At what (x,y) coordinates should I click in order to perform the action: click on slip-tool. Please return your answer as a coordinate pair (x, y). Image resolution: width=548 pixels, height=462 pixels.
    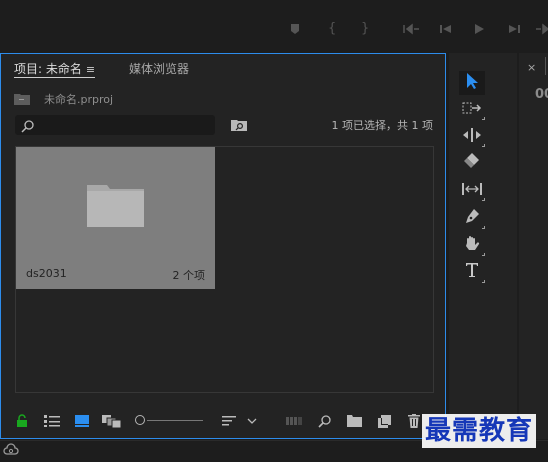
    Looking at the image, I should click on (472, 190).